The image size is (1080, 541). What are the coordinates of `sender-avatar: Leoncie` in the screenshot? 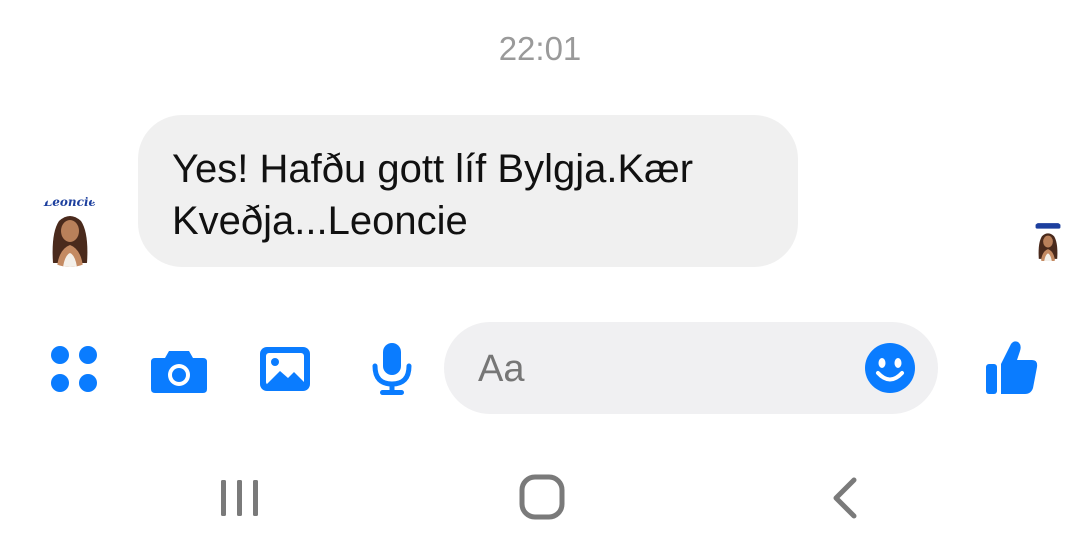 It's located at (70, 230).